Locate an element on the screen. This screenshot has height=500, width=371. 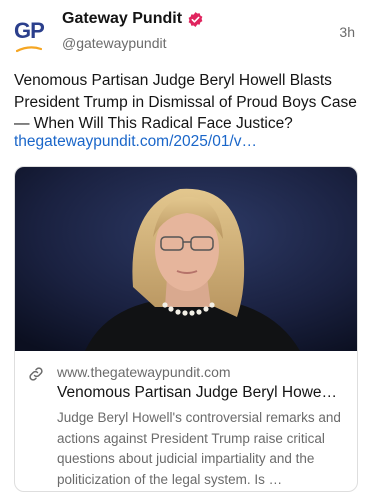
avatar-swoosh-icon is located at coordinates (29, 49).